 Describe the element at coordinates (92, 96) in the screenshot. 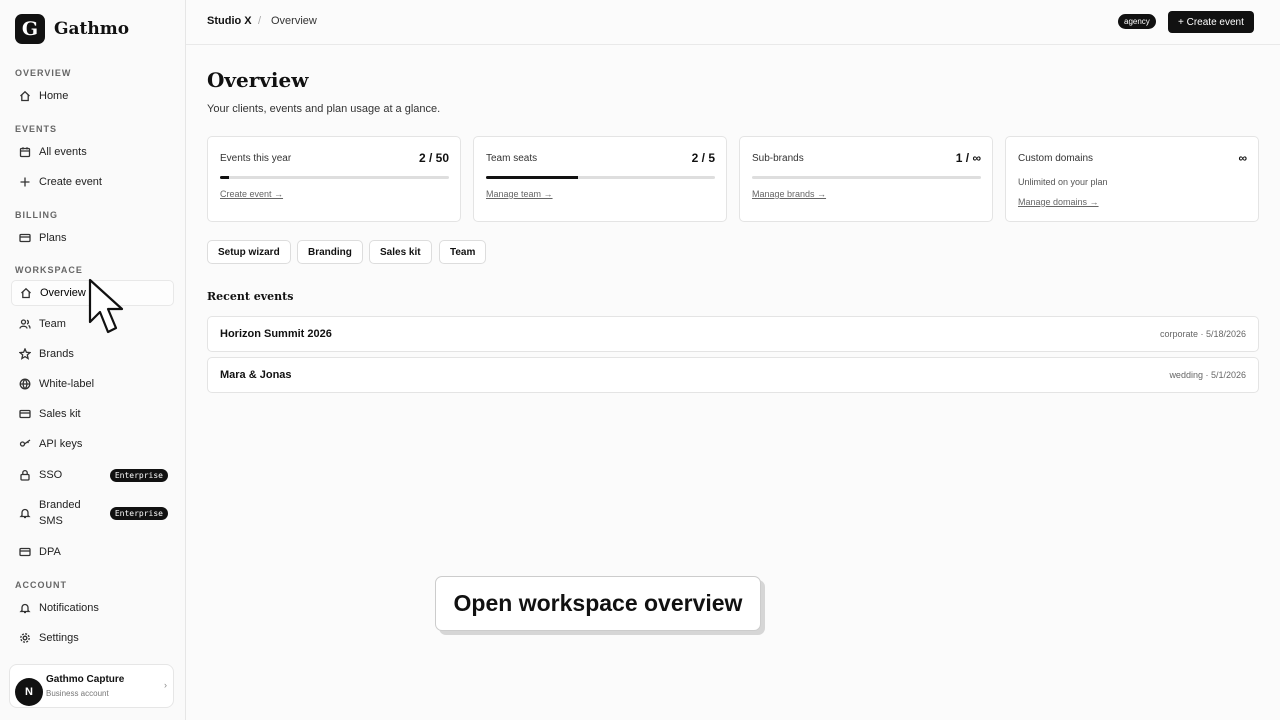

I see `sidebar-item-home: Home` at that location.